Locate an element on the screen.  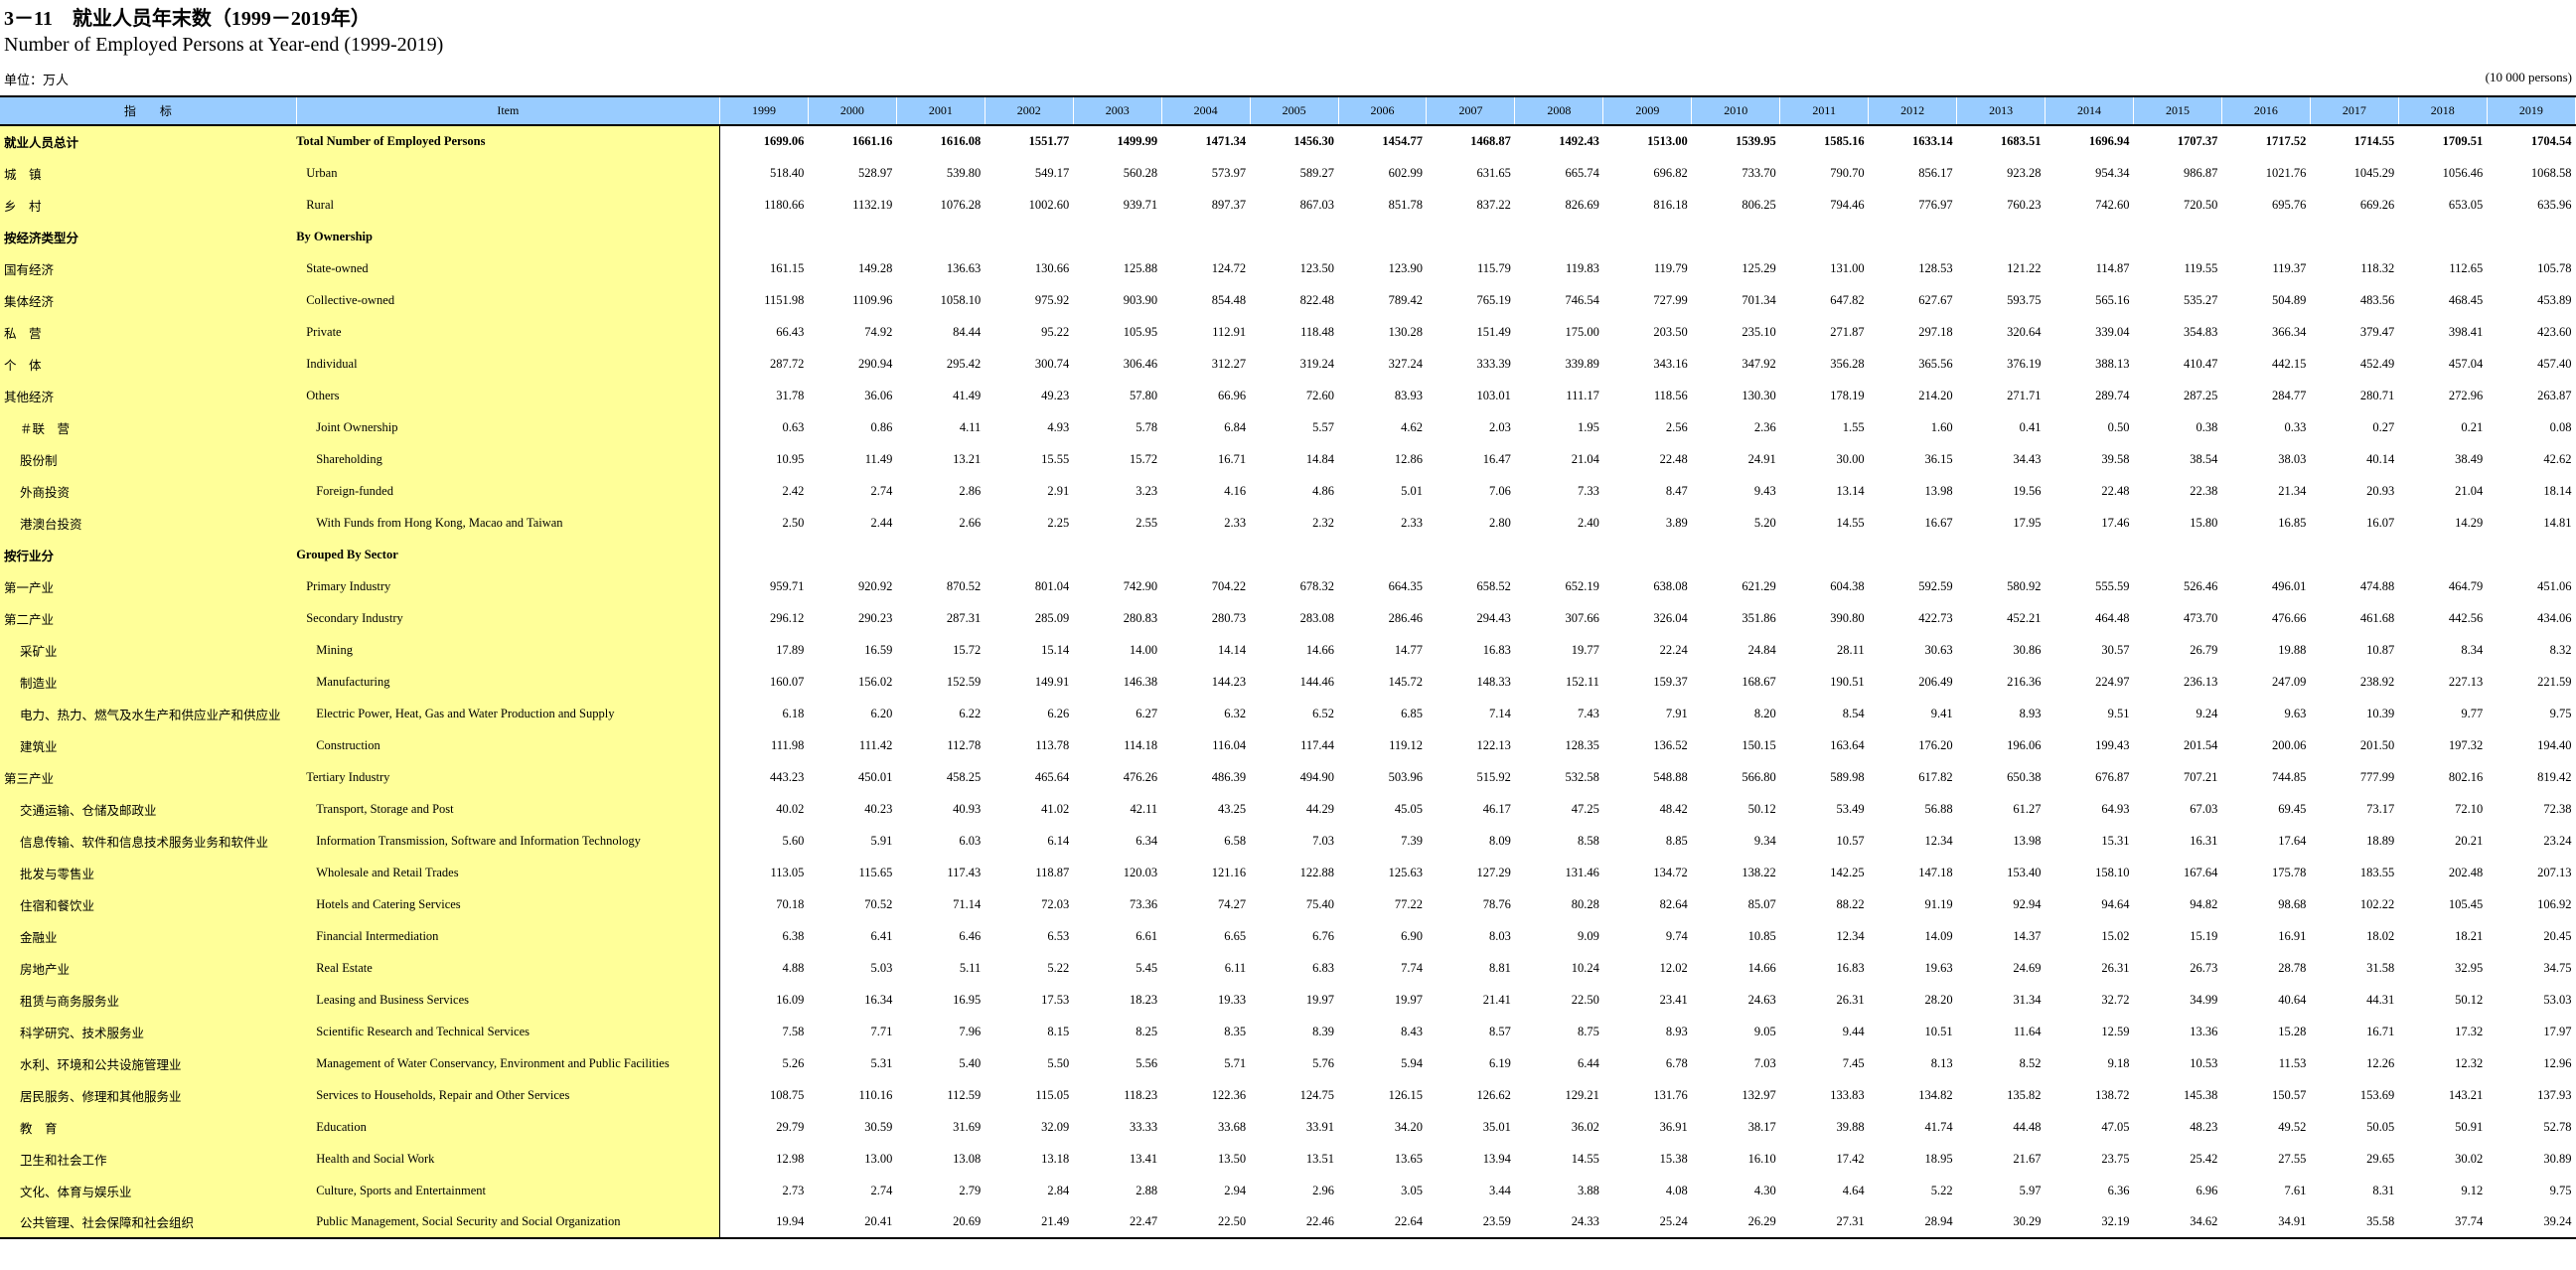
value-cell: 112.91 is located at coordinates (1229, 331).